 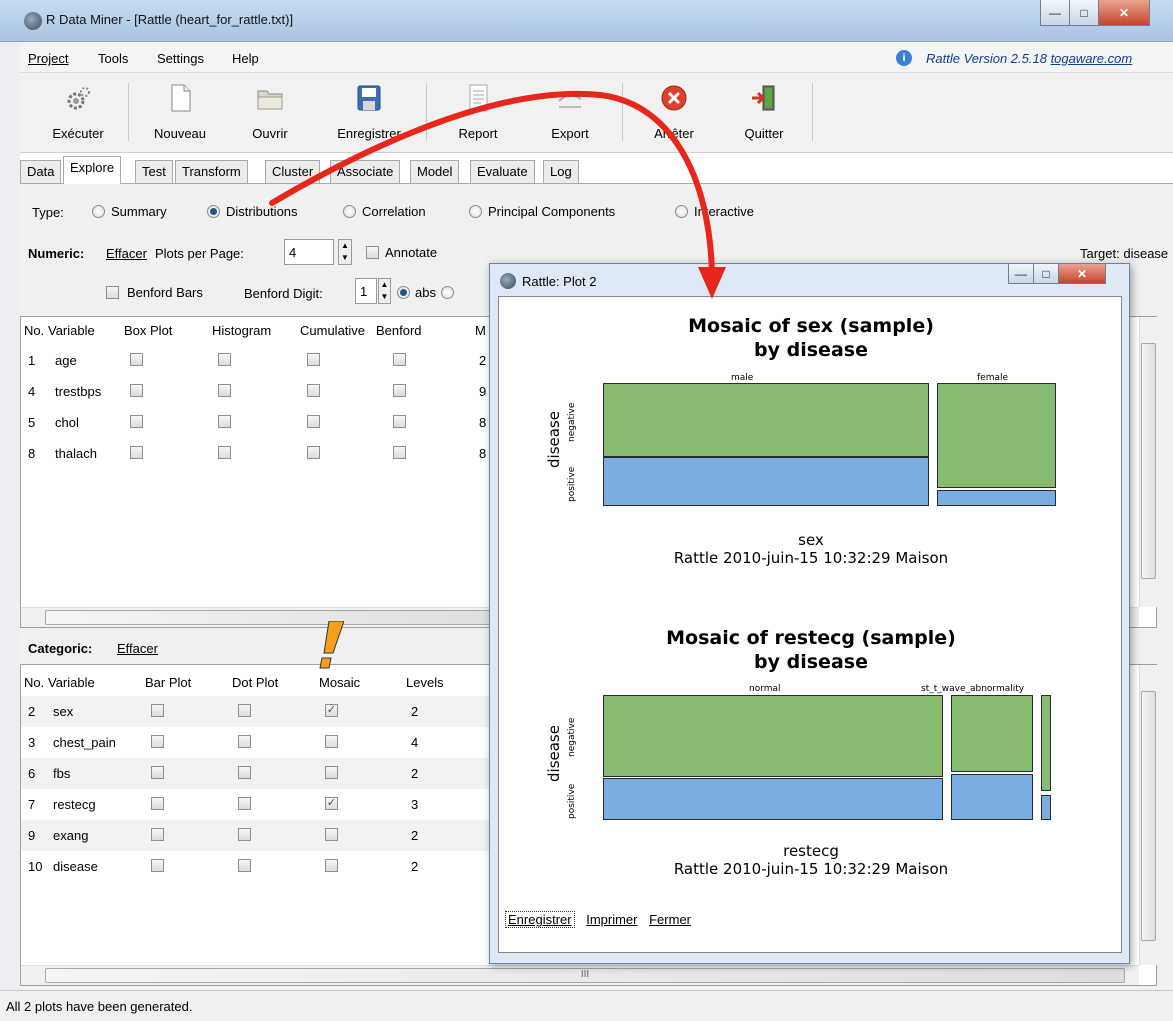 What do you see at coordinates (1055, 13) in the screenshot?
I see `minimize-button: —` at bounding box center [1055, 13].